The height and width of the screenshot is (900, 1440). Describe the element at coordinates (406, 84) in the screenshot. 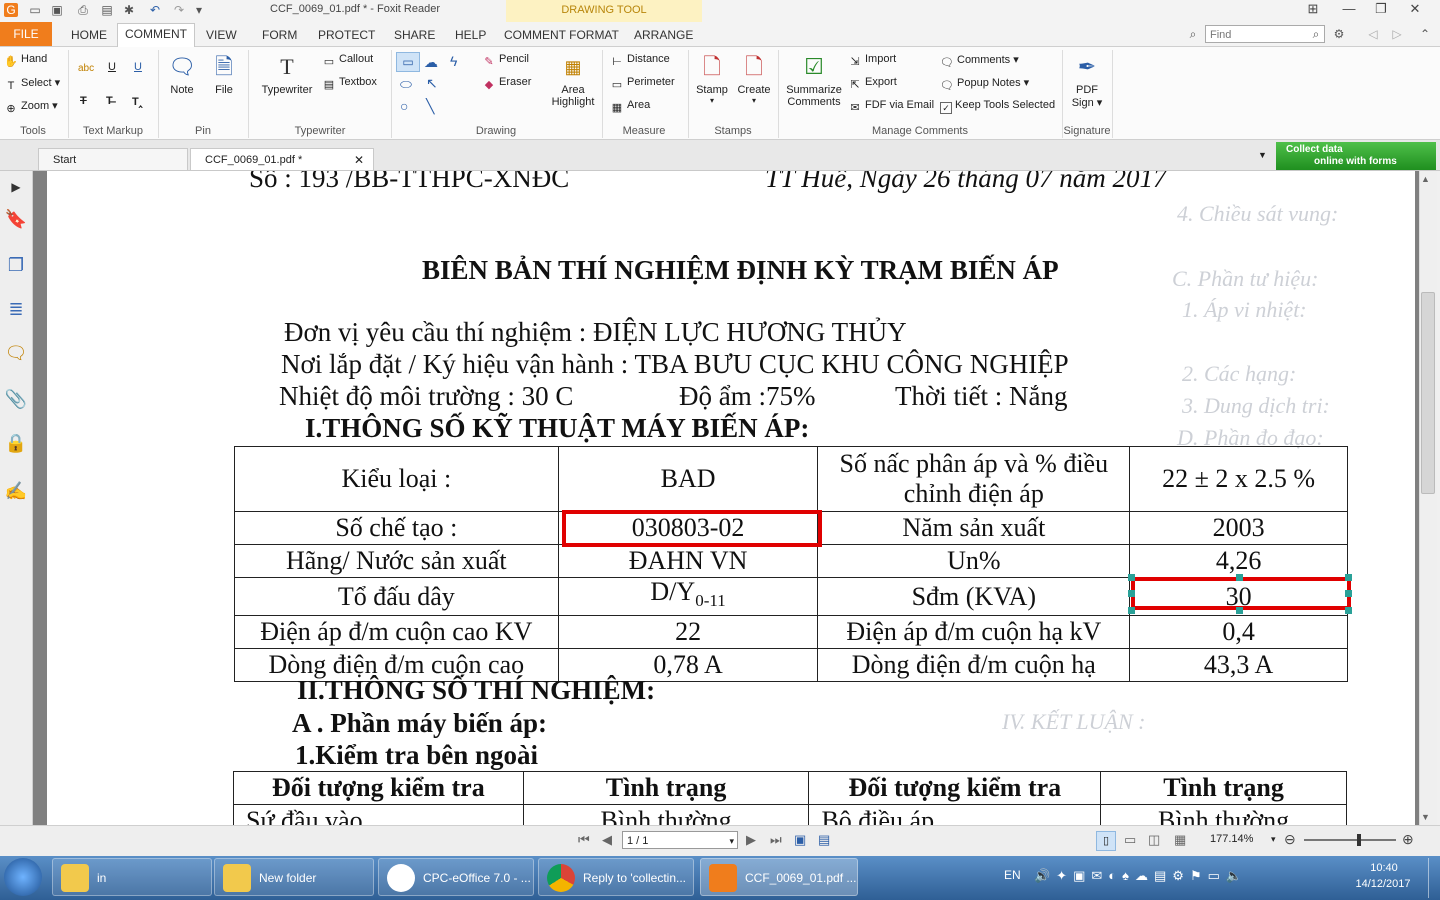

I see `oval-tool-icon: ⬭` at that location.